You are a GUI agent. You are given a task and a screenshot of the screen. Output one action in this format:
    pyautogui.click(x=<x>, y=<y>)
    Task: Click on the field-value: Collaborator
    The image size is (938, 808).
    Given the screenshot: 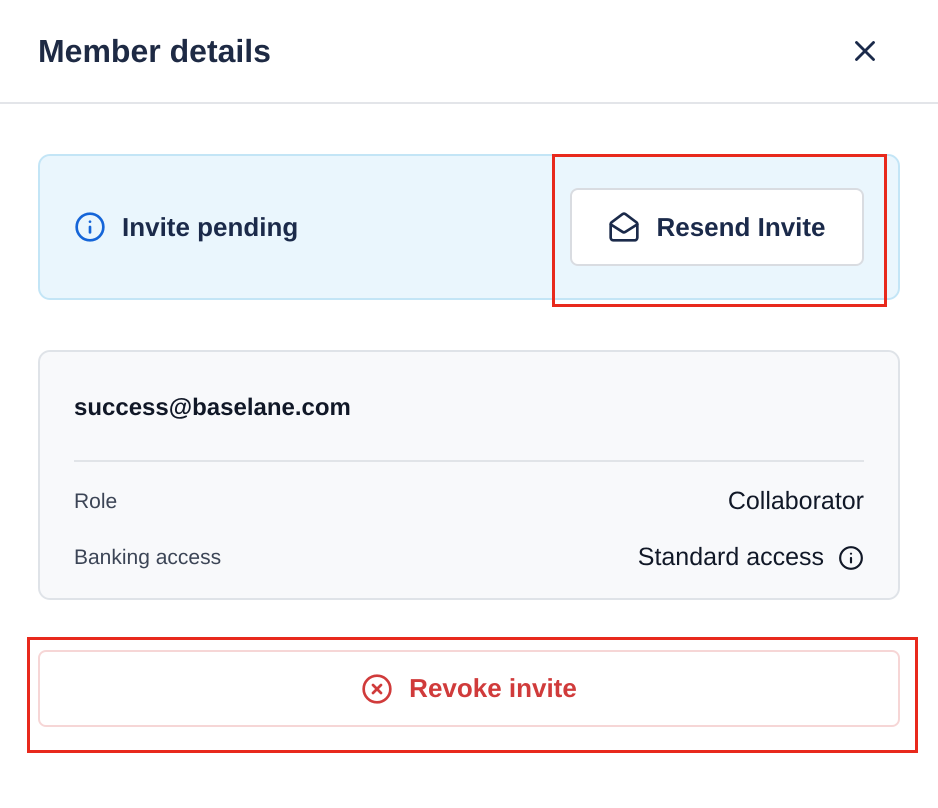 What is the action you would take?
    pyautogui.click(x=796, y=502)
    